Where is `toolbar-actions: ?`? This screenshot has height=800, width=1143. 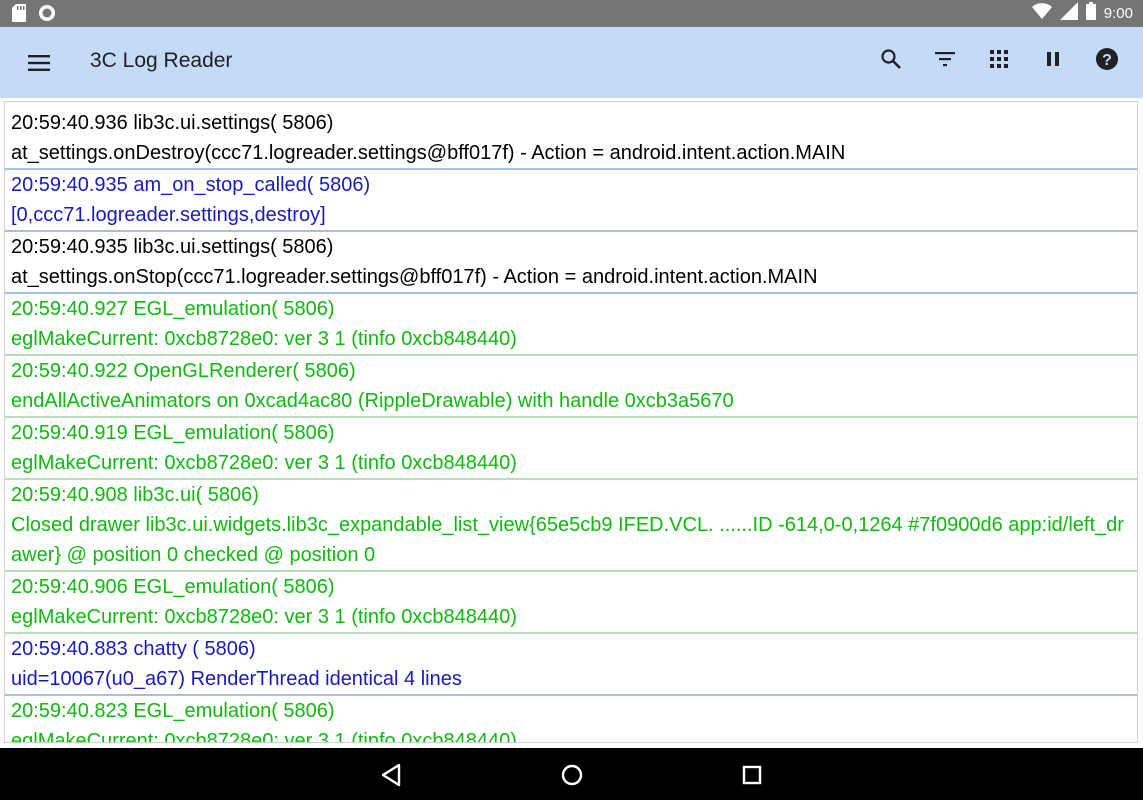 toolbar-actions: ? is located at coordinates (999, 61).